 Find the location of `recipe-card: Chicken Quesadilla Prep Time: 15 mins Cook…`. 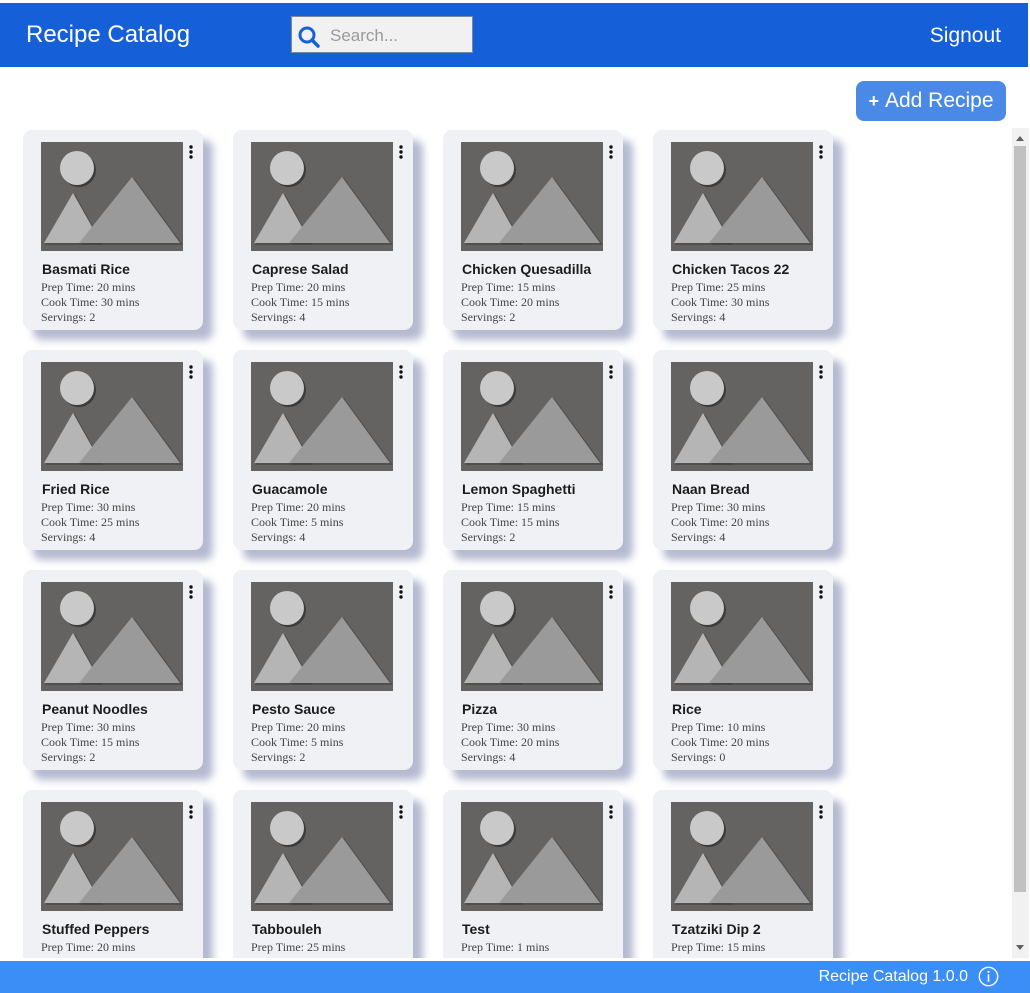

recipe-card: Chicken Quesadilla Prep Time: 15 mins Cook… is located at coordinates (533, 230).